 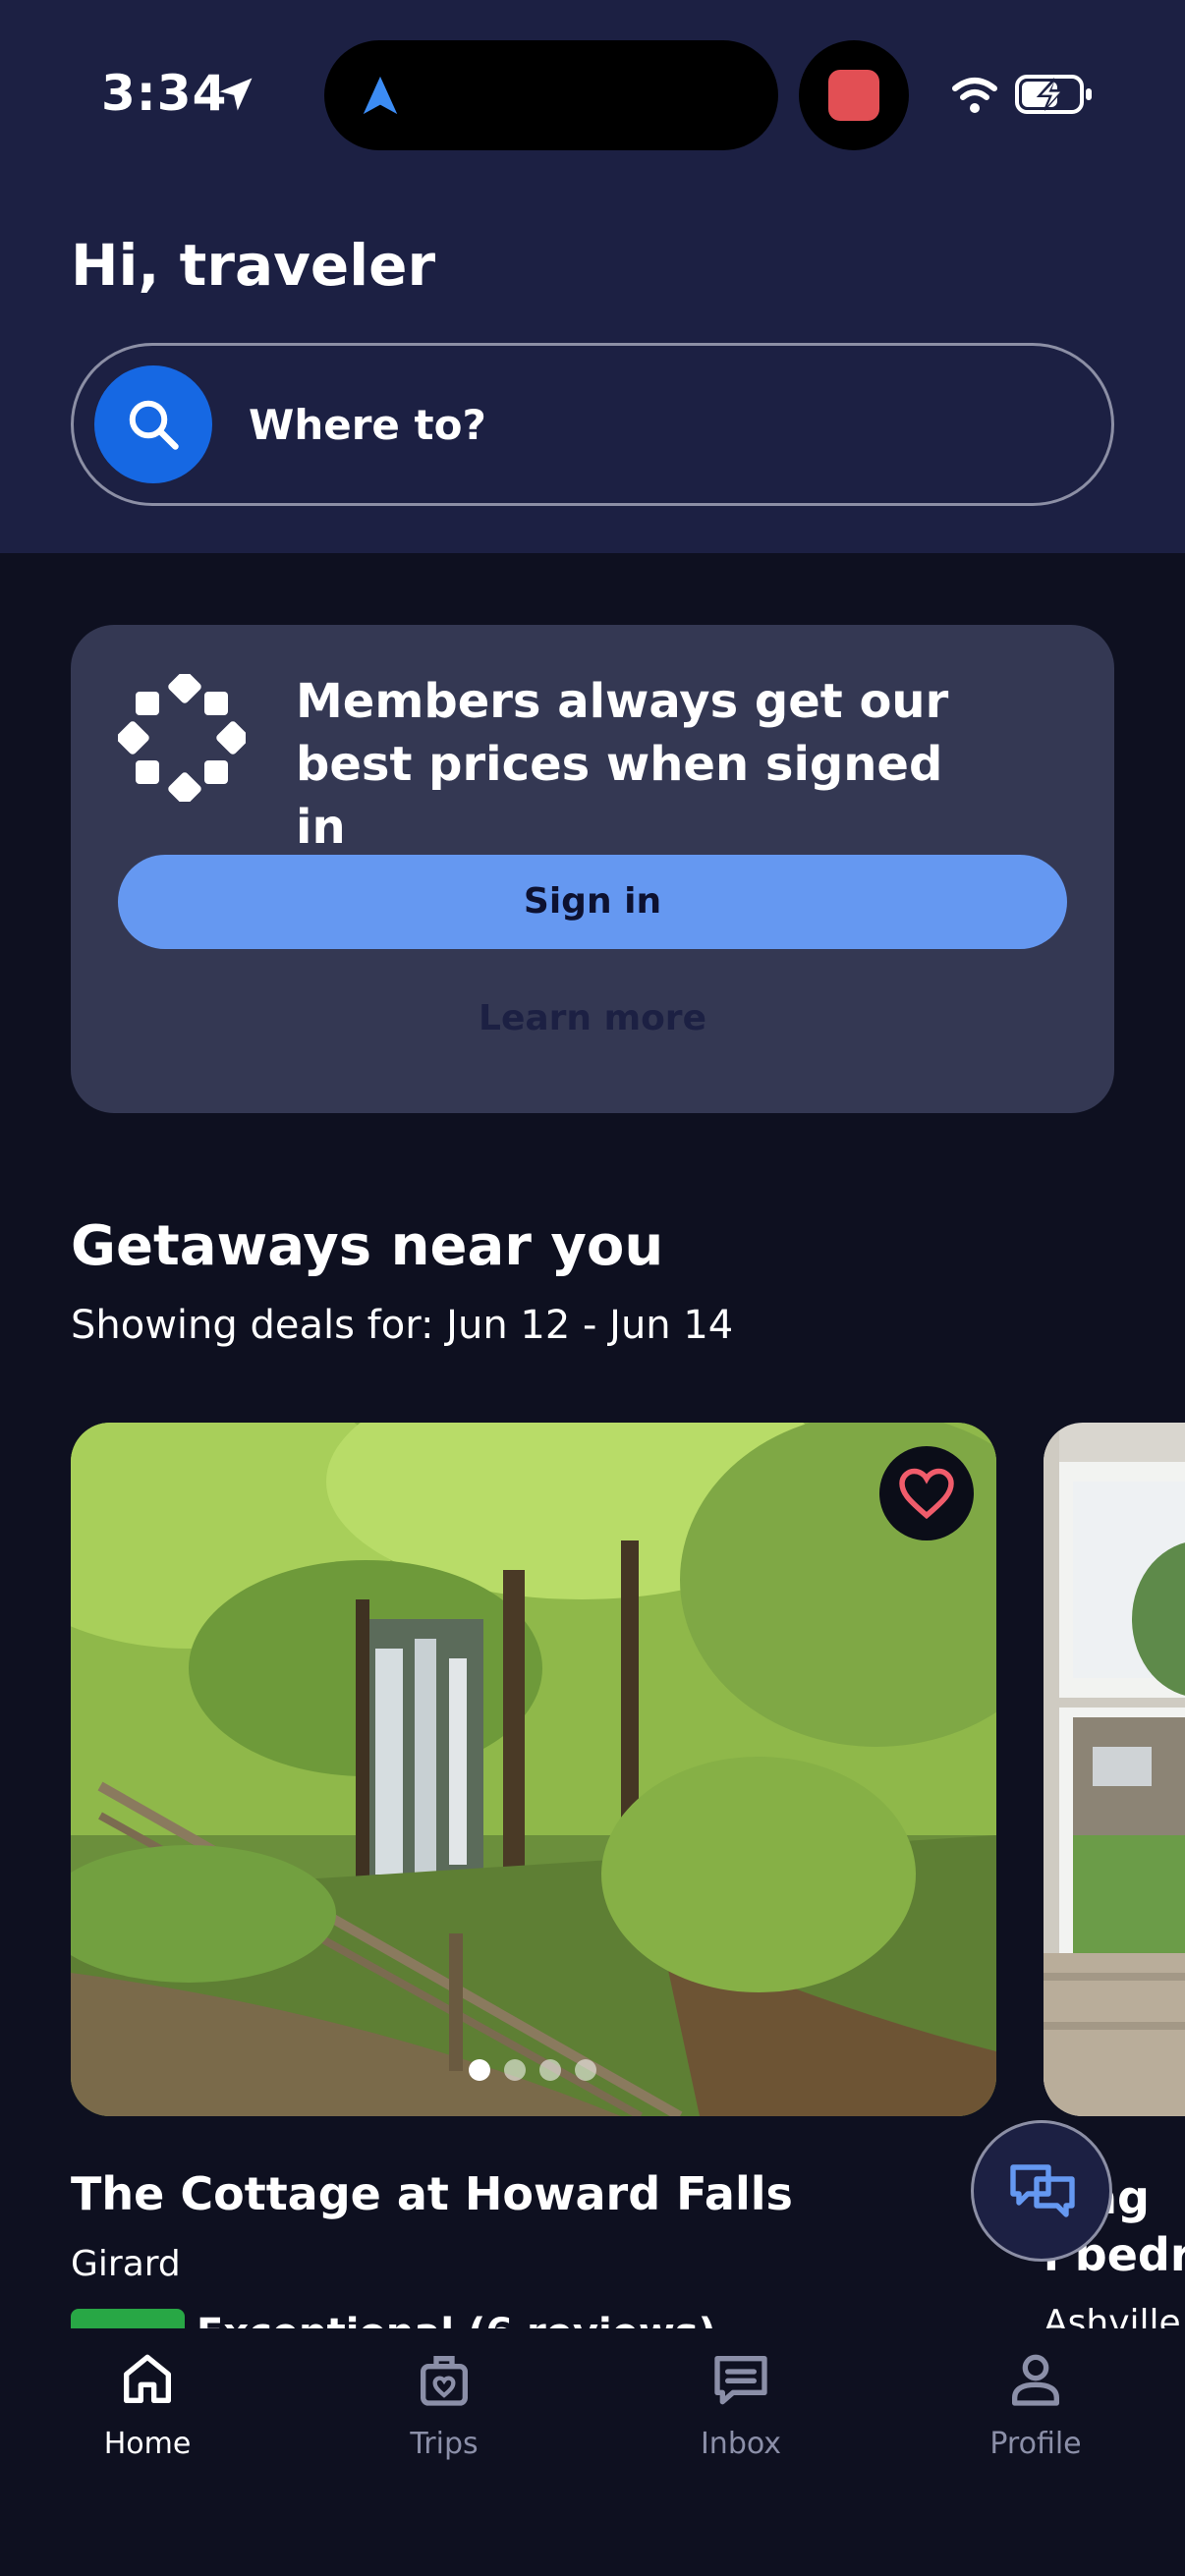 What do you see at coordinates (148, 2444) in the screenshot?
I see `nav-home-label: Home` at bounding box center [148, 2444].